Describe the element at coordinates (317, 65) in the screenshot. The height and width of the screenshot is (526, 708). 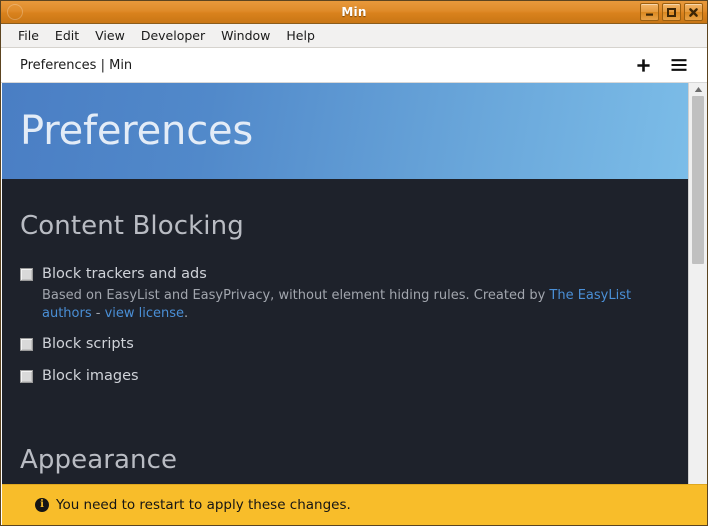
I see `tab-preferences: Preferences | Min` at that location.